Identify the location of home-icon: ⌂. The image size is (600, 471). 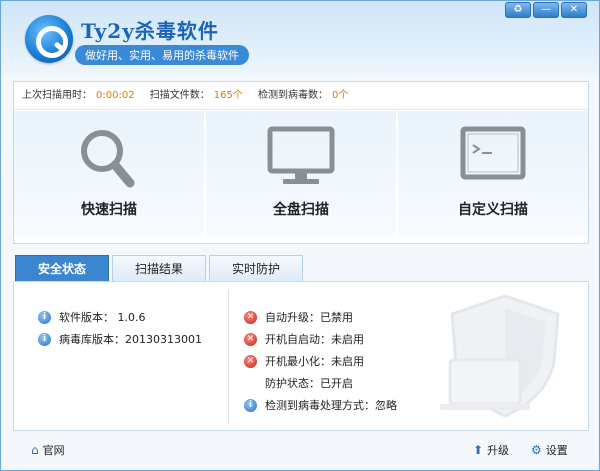
(35, 450).